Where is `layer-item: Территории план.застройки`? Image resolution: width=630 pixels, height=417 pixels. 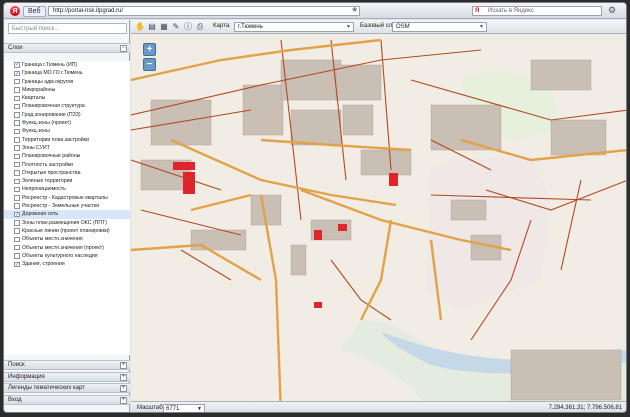 layer-item: Территории план.застройки is located at coordinates (67, 140).